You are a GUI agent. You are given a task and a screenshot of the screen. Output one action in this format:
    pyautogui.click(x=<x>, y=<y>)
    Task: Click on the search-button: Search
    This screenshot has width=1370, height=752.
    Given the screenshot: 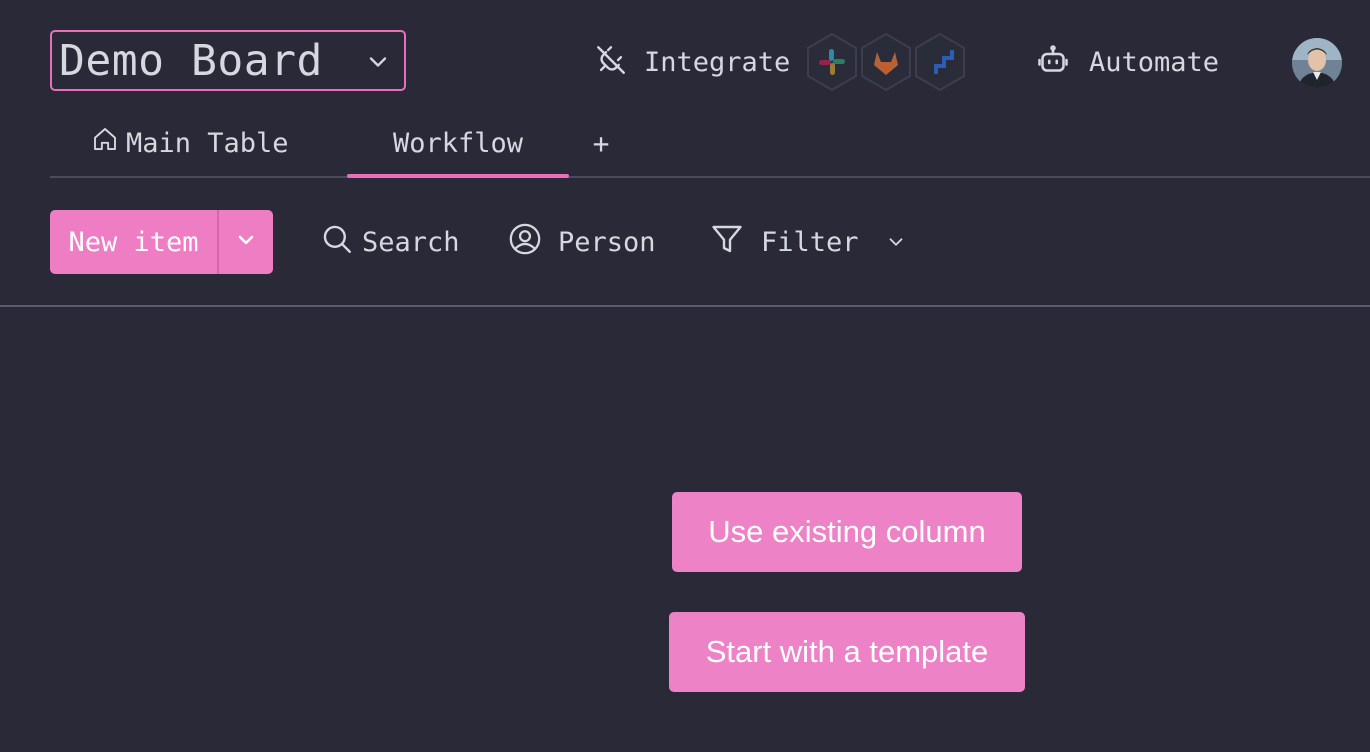 What is the action you would take?
    pyautogui.click(x=390, y=242)
    